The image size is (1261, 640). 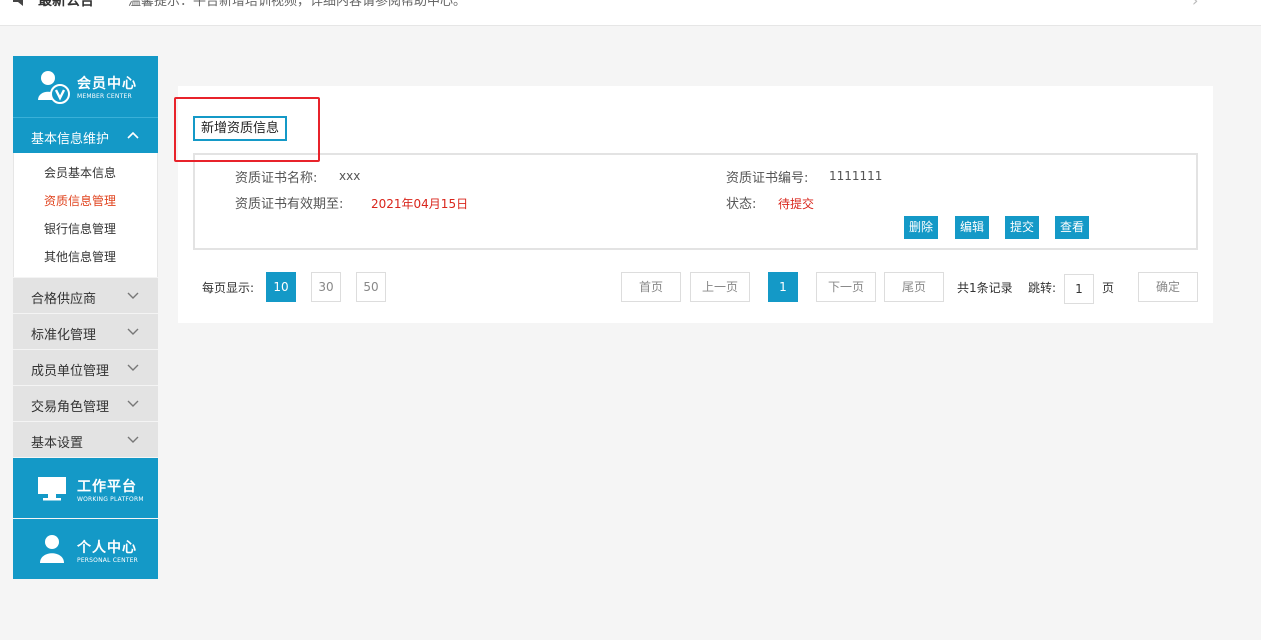 I want to click on delete-button: 删除, so click(x=921, y=227).